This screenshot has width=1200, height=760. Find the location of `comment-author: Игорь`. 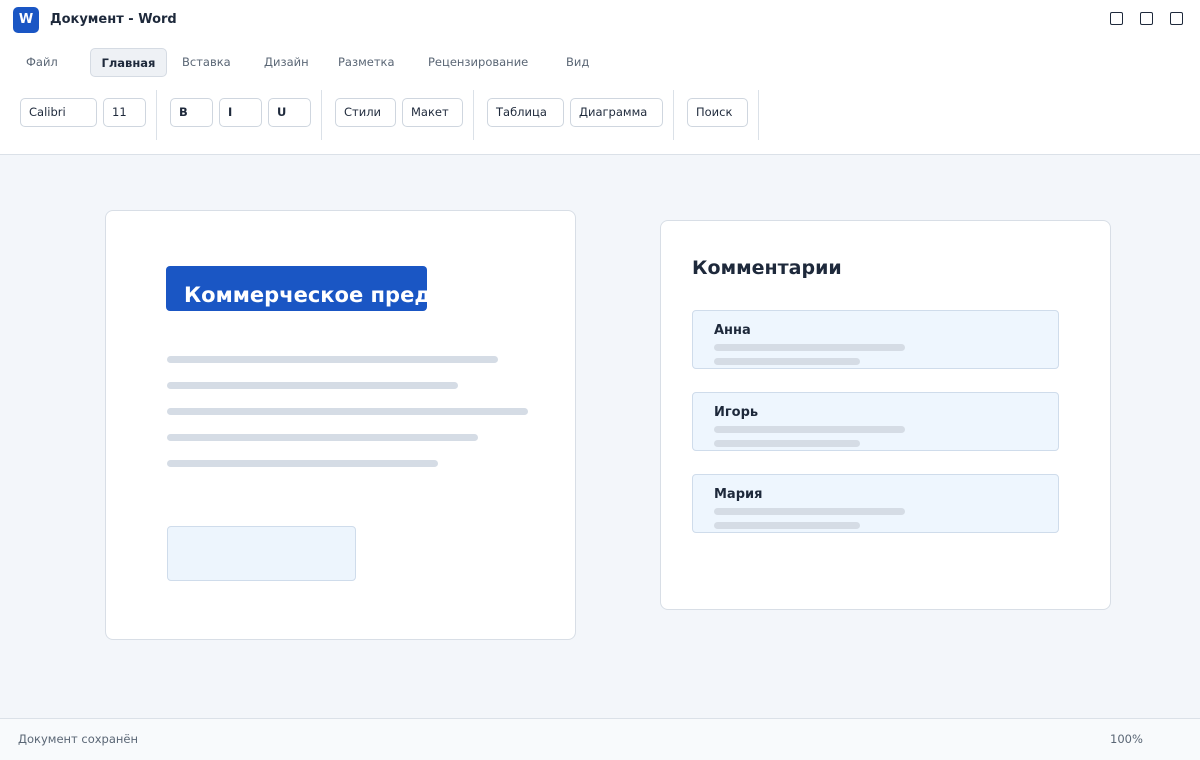

comment-author: Игорь is located at coordinates (736, 412).